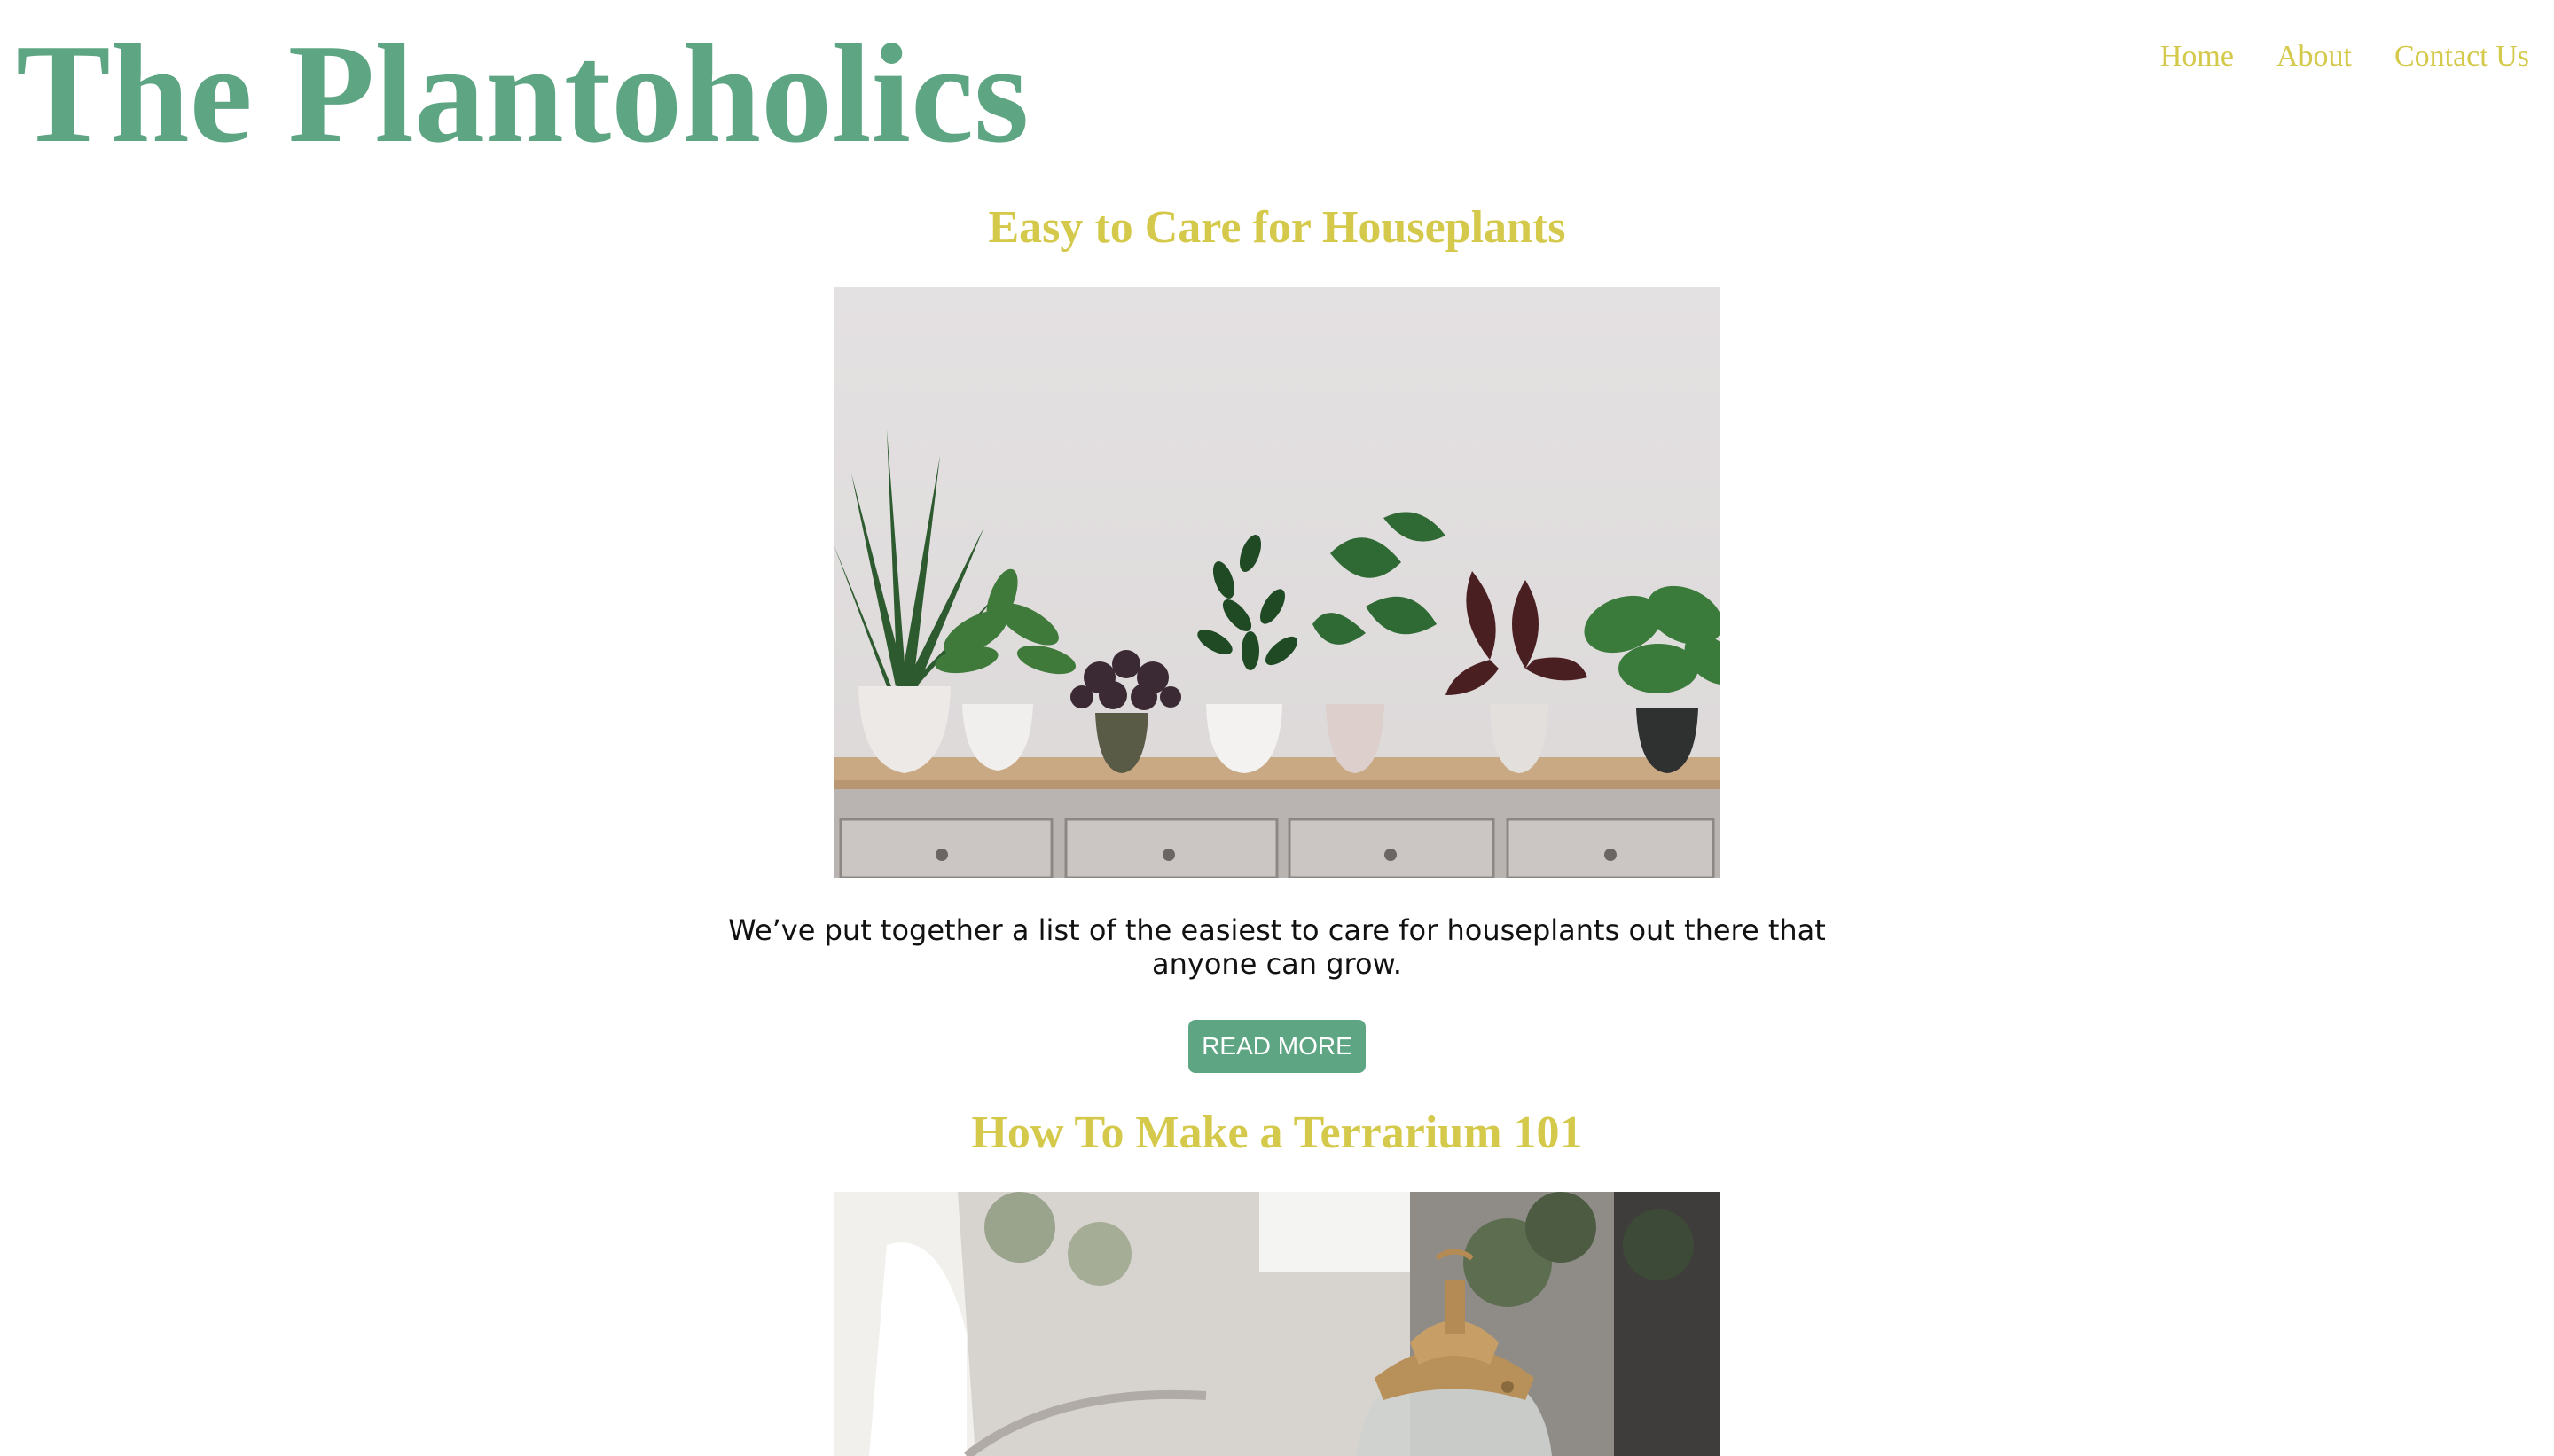  Describe the element at coordinates (1277, 1133) in the screenshot. I see `post-title: How To Make a Terrarium 101` at that location.